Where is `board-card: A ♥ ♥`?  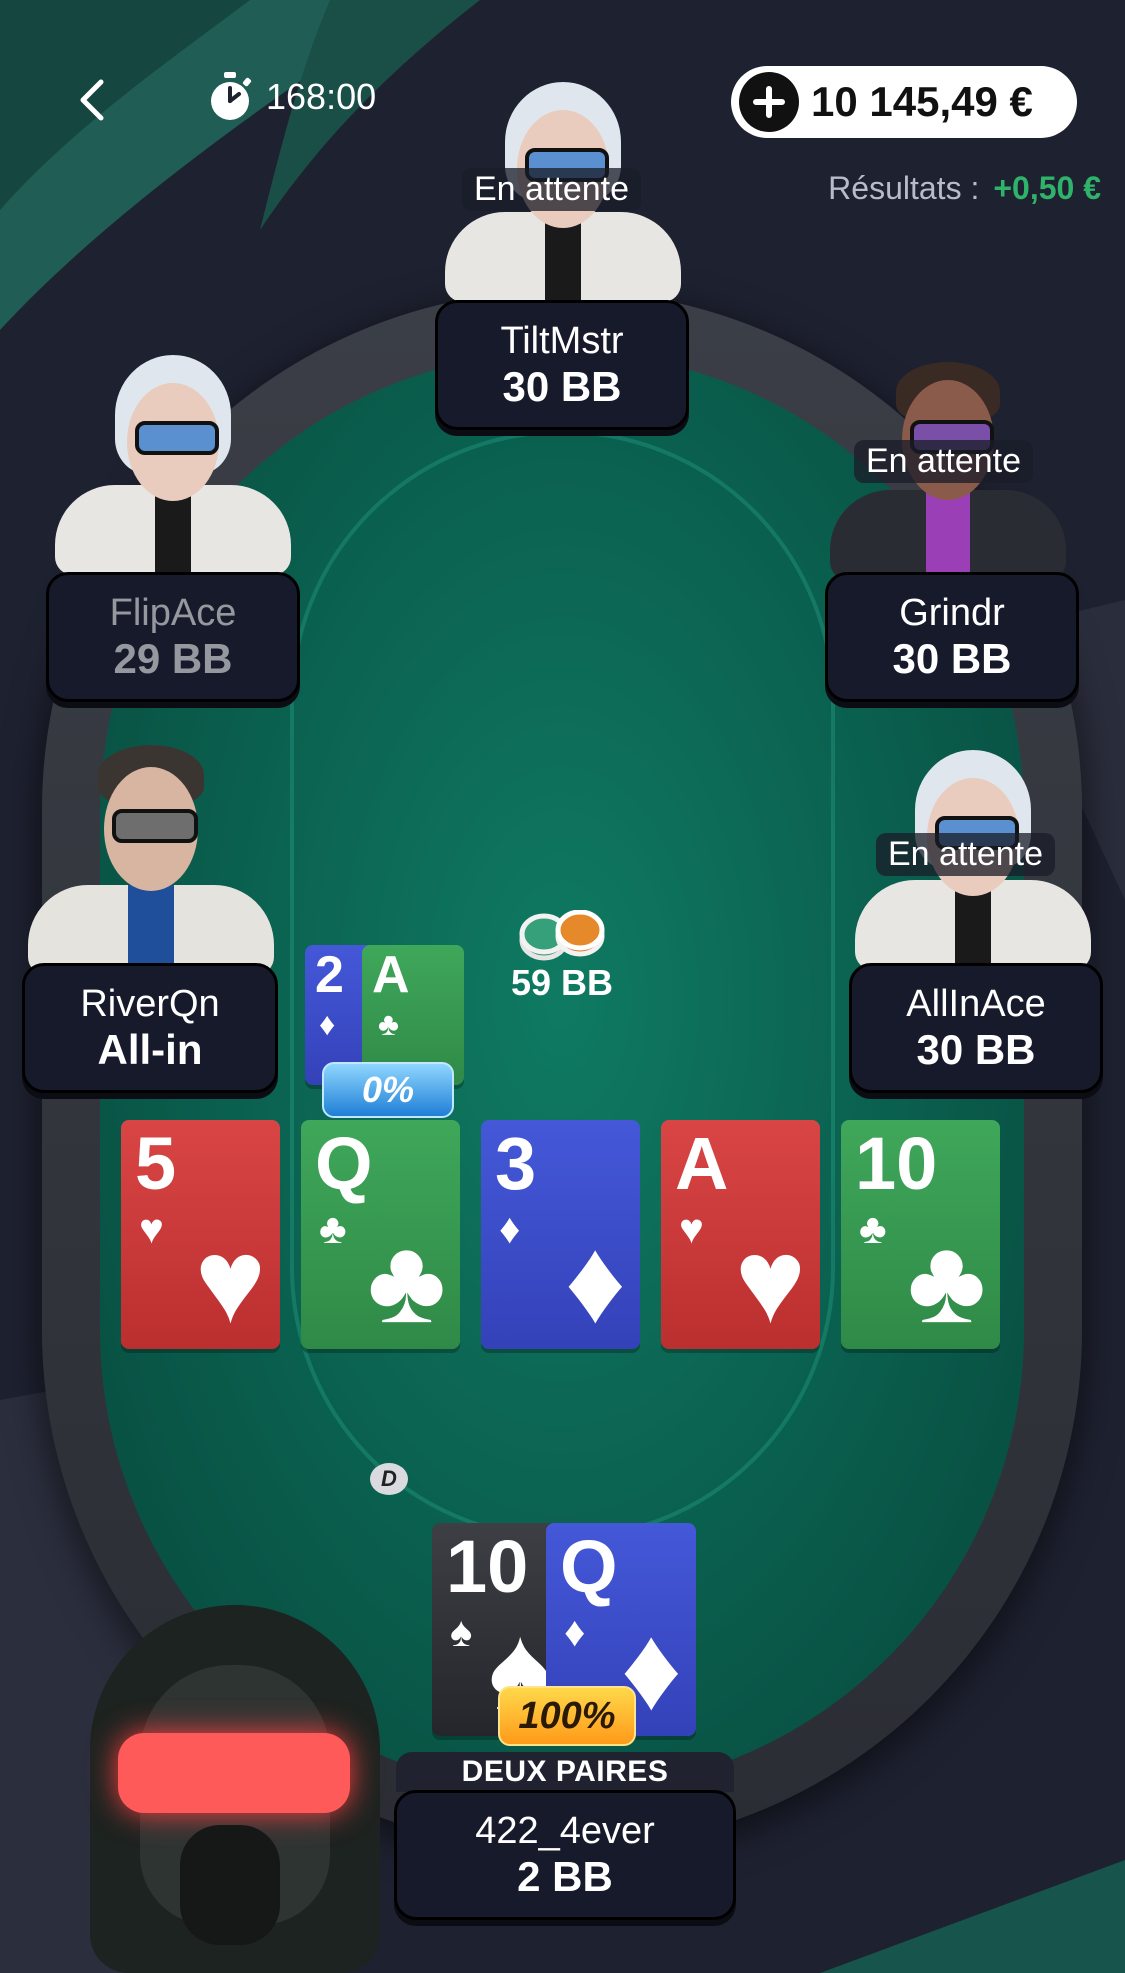 board-card: A ♥ ♥ is located at coordinates (740, 1234).